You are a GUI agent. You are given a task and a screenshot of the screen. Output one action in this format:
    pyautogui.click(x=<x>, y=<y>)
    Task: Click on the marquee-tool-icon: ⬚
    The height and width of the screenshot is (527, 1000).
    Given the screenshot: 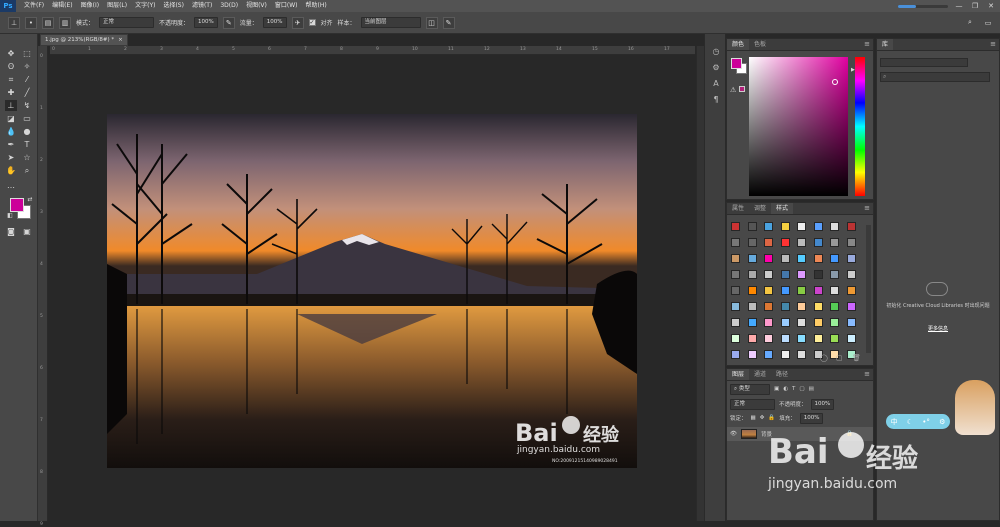 What is the action you would take?
    pyautogui.click(x=27, y=53)
    